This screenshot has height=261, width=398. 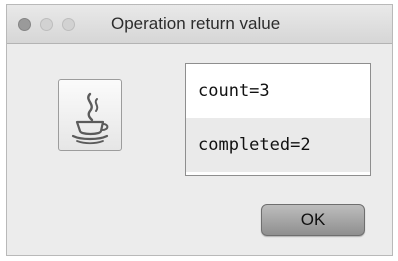 What do you see at coordinates (46, 24) in the screenshot?
I see `minimize-window-button` at bounding box center [46, 24].